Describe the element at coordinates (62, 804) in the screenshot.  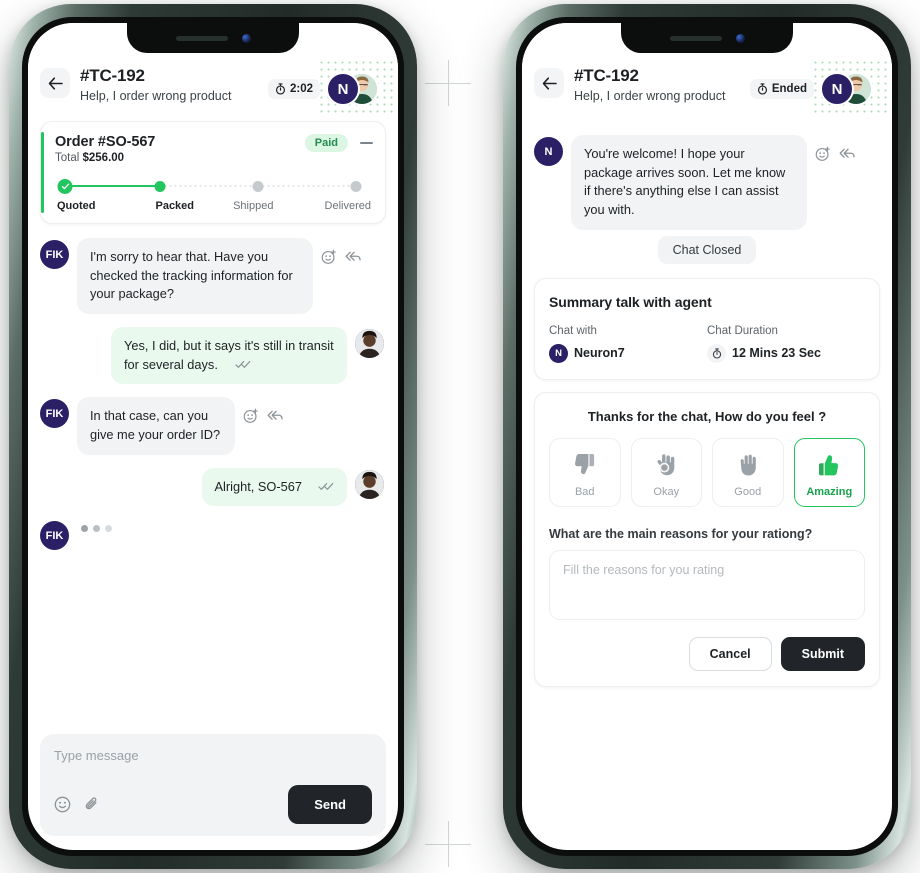
I see `emoji-icon` at that location.